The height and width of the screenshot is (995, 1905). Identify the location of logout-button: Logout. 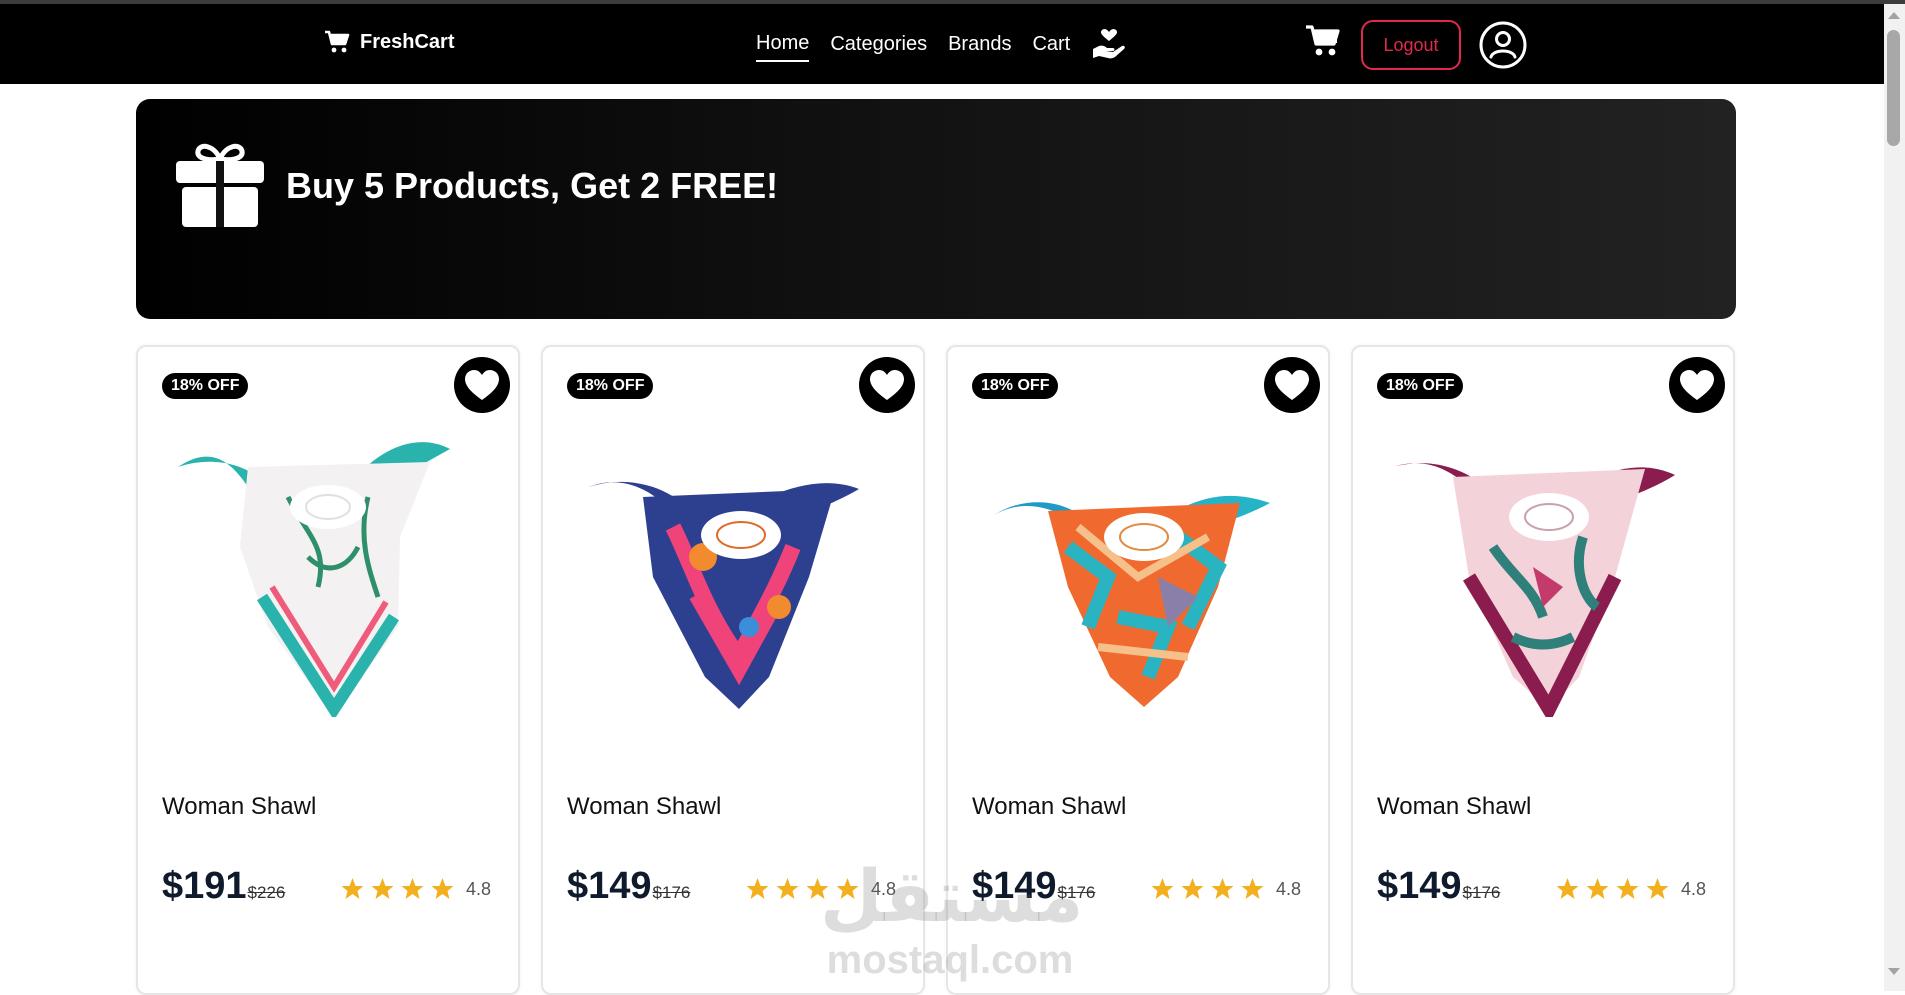
(1411, 45).